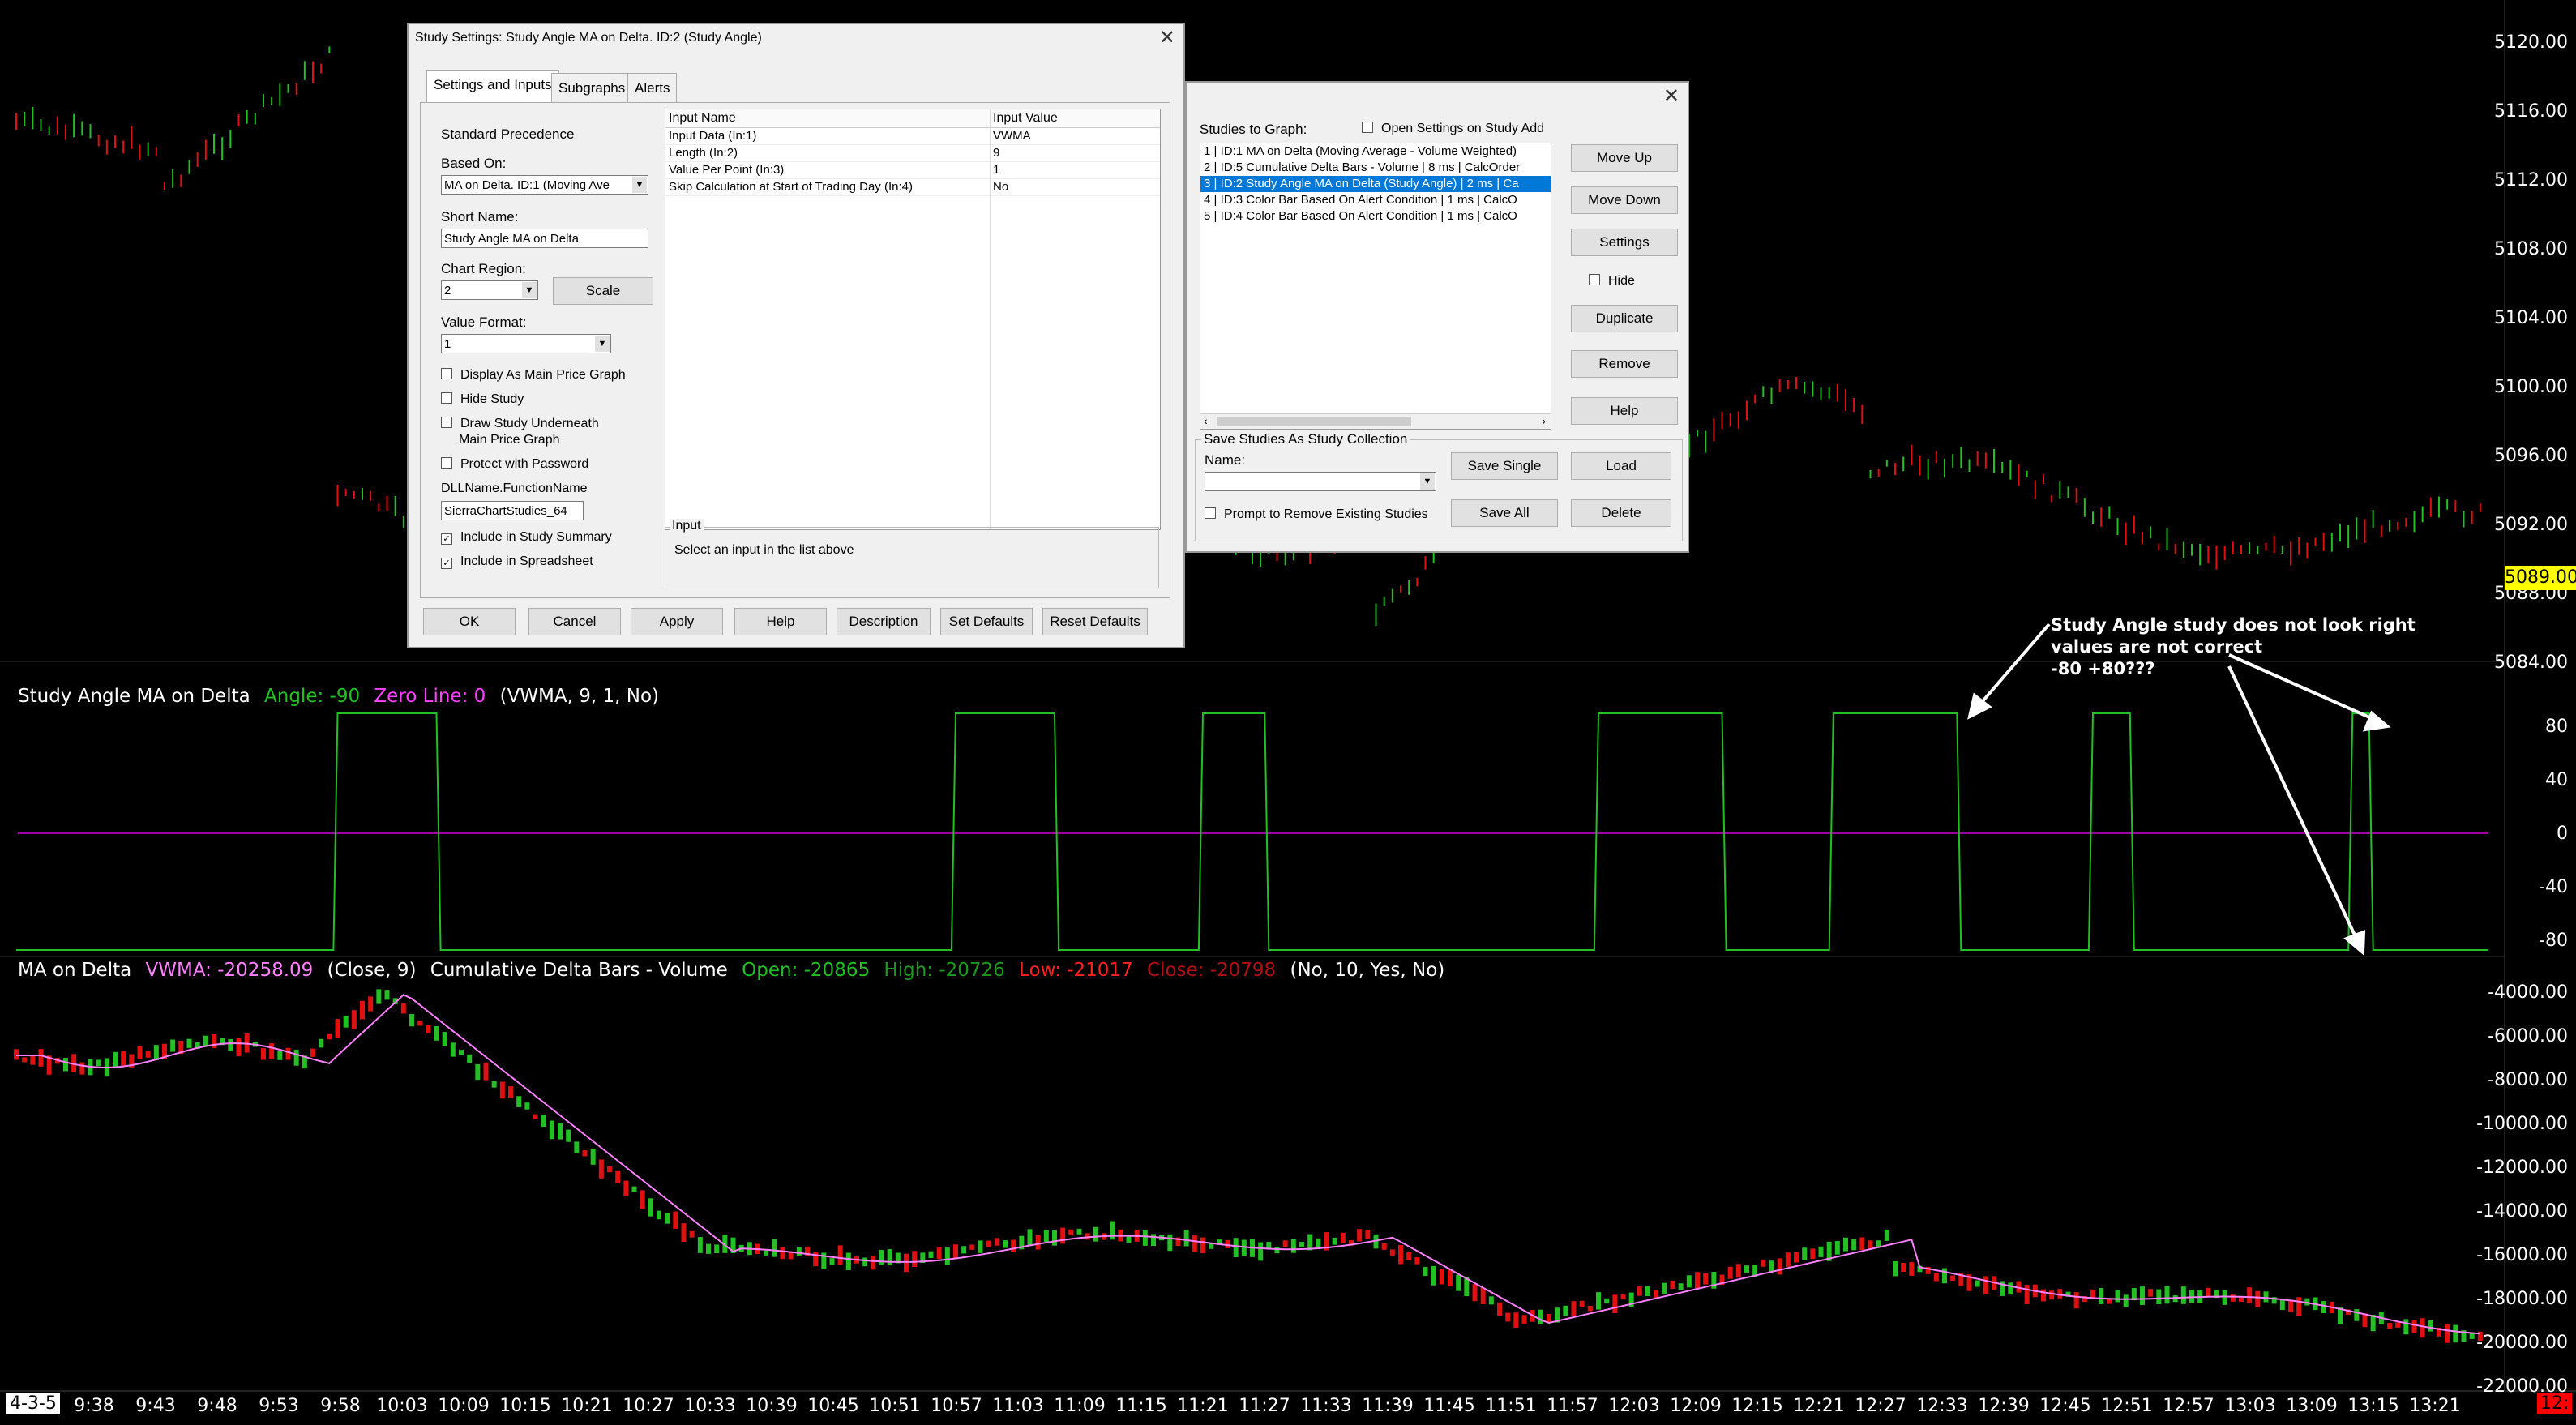 The height and width of the screenshot is (1425, 2576). Describe the element at coordinates (677, 621) in the screenshot. I see `apply-button: Apply` at that location.